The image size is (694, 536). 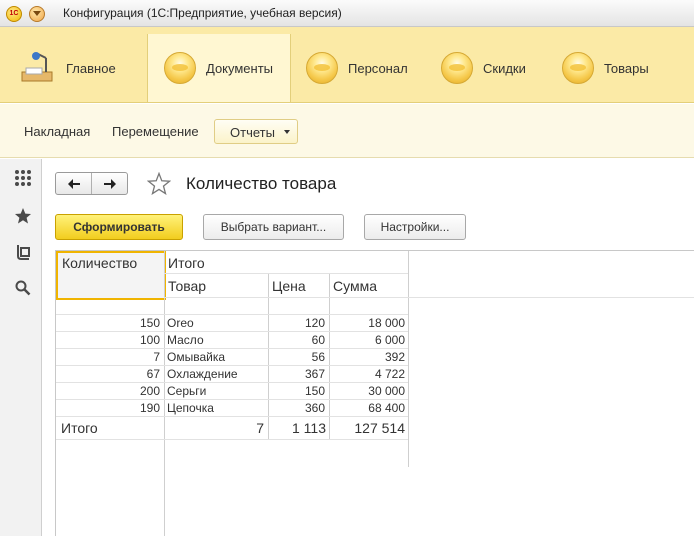 What do you see at coordinates (187, 286) in the screenshot?
I see `column-header-product: Товар` at bounding box center [187, 286].